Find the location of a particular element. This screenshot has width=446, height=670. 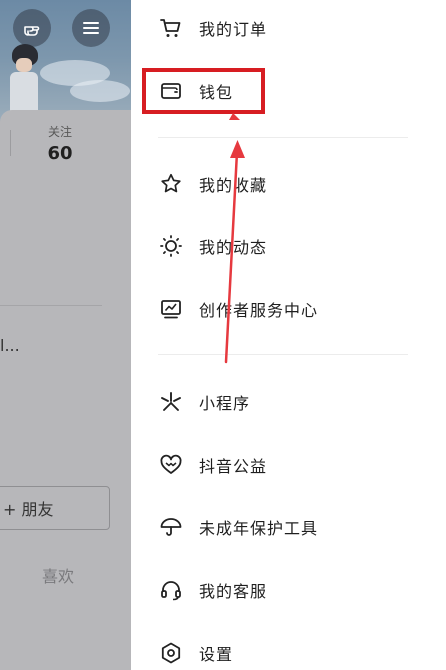

menu-item-label: 抖音公益 is located at coordinates (233, 466).